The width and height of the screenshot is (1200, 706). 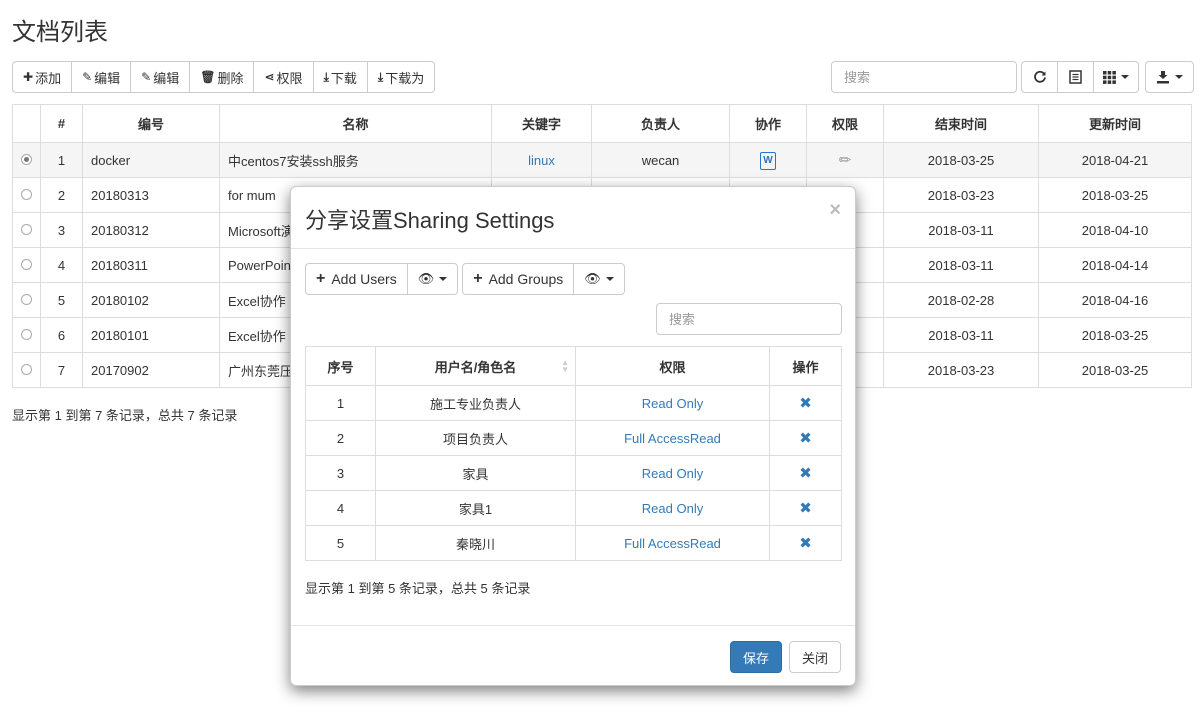 What do you see at coordinates (208, 77) in the screenshot?
I see `trash-icon: 🗑` at bounding box center [208, 77].